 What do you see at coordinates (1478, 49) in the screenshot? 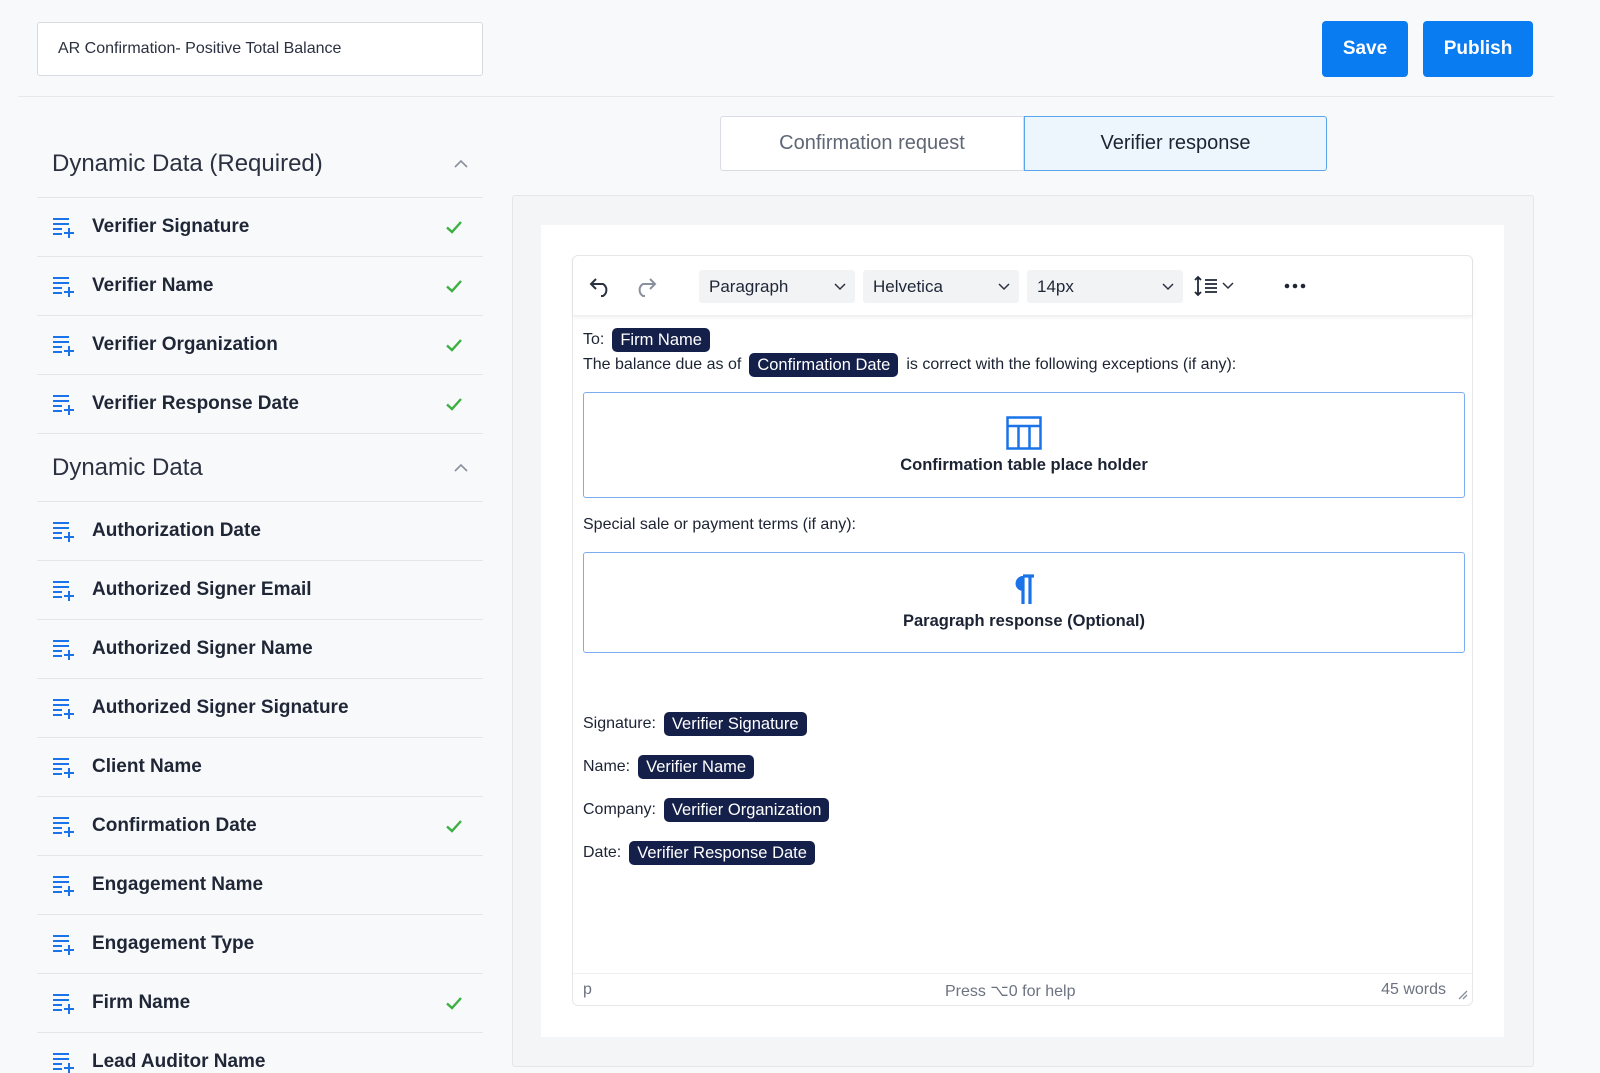
I see `publish-button: Publish` at bounding box center [1478, 49].